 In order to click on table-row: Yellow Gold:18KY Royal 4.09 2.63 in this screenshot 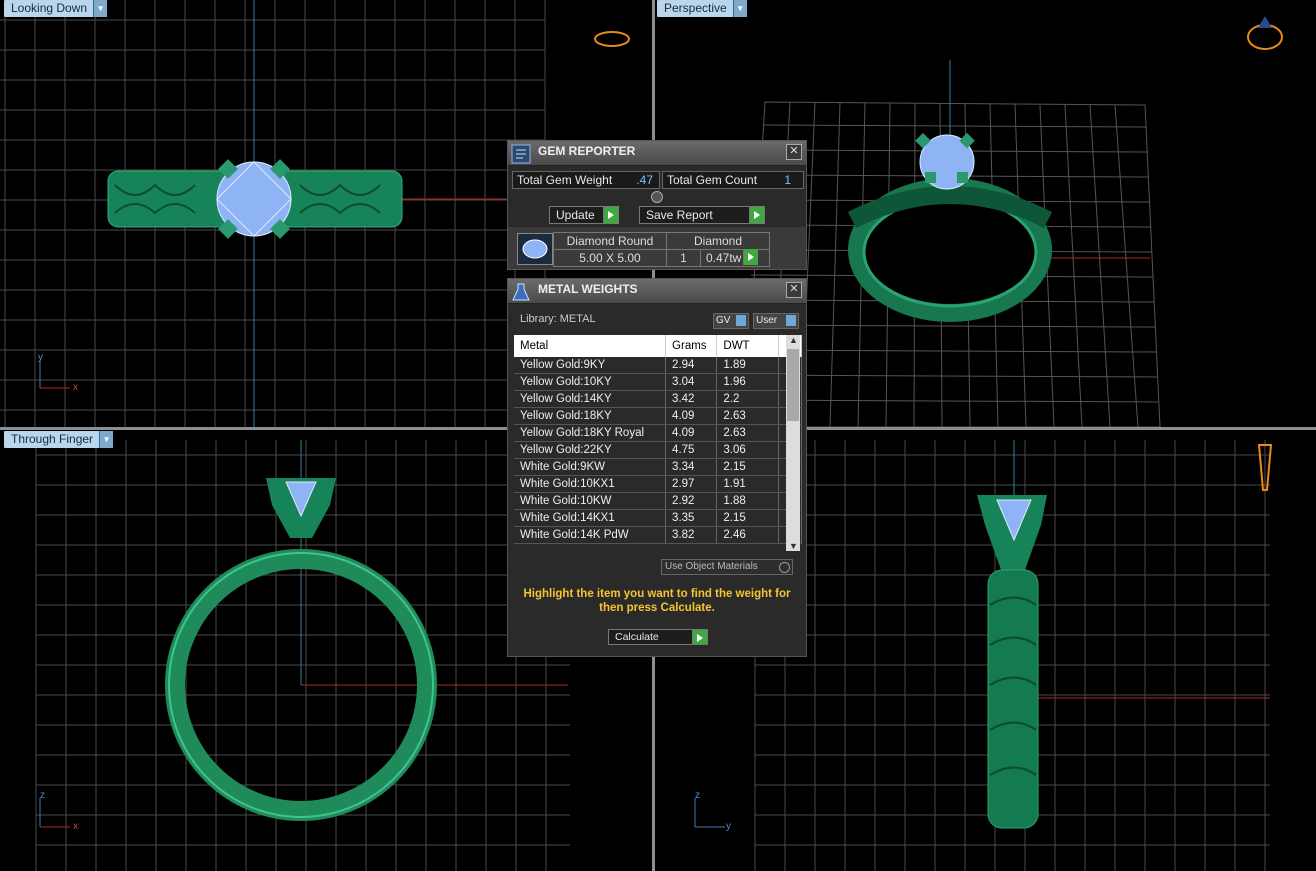, I will do `click(658, 433)`.